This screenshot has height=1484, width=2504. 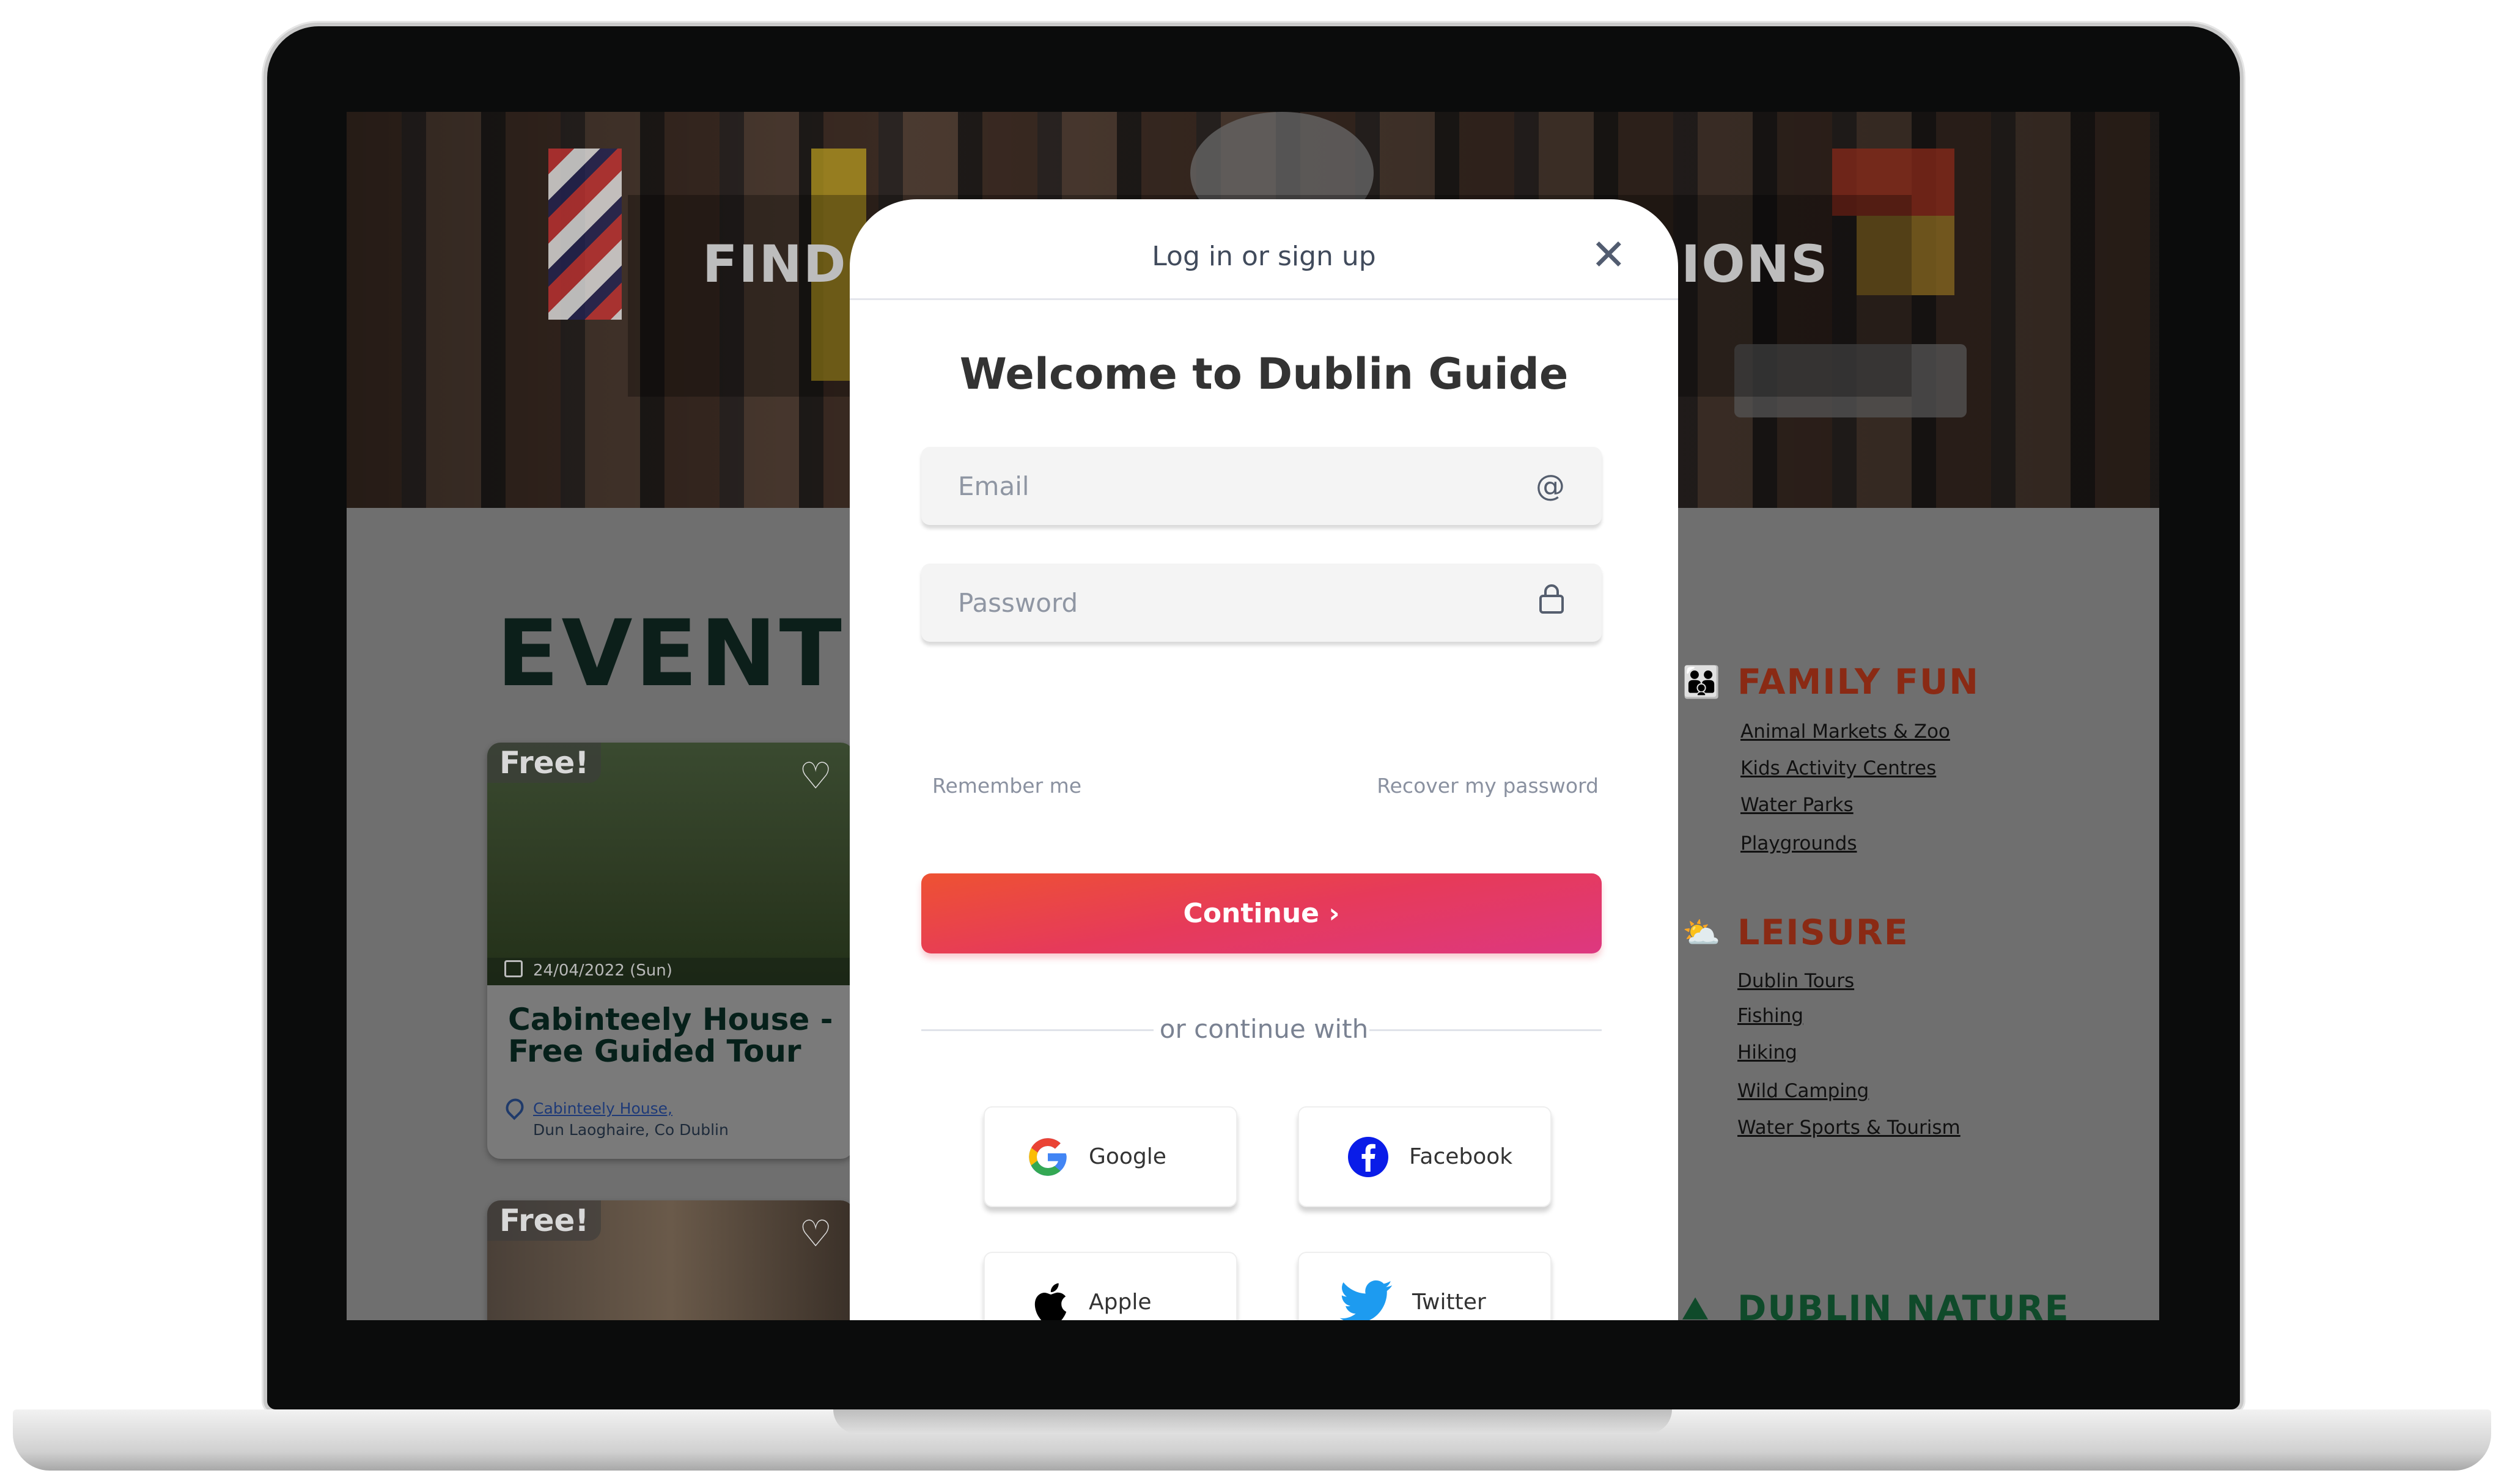 What do you see at coordinates (670, 971) in the screenshot?
I see `event-date: 24/04/2022 (Sun)` at bounding box center [670, 971].